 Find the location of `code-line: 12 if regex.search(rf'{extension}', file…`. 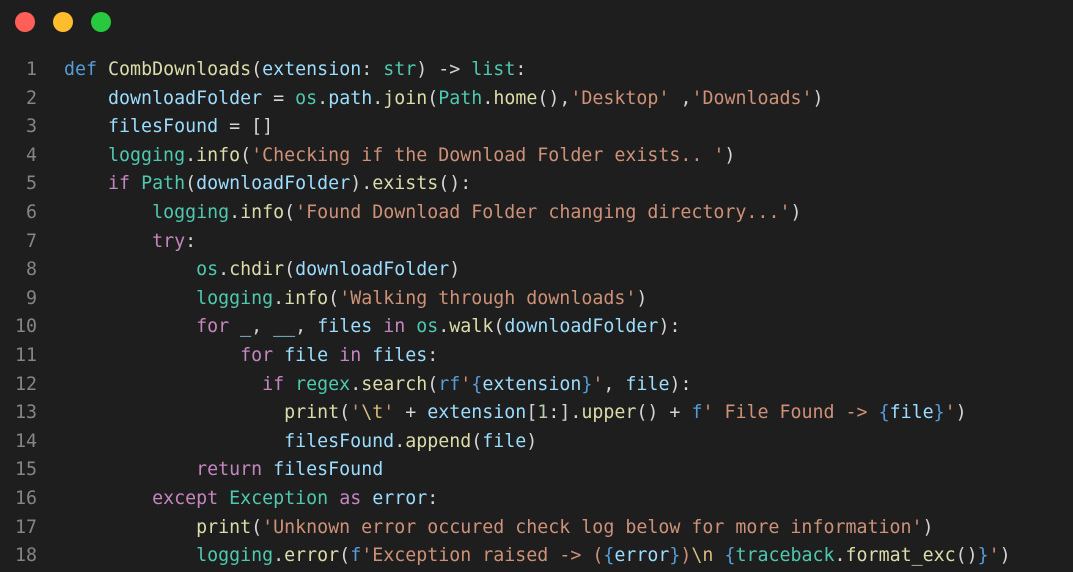

code-line: 12 if regex.search(rf'{extension}', file… is located at coordinates (536, 385).